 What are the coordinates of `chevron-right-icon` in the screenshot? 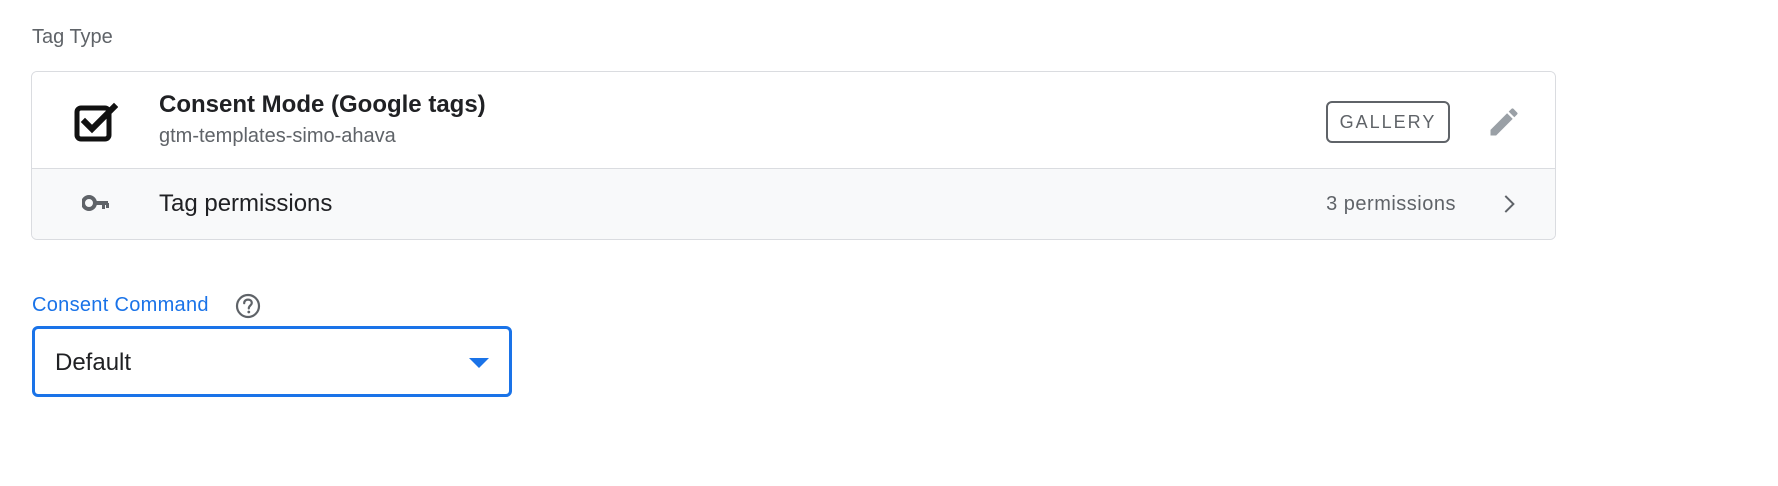 It's located at (1509, 204).